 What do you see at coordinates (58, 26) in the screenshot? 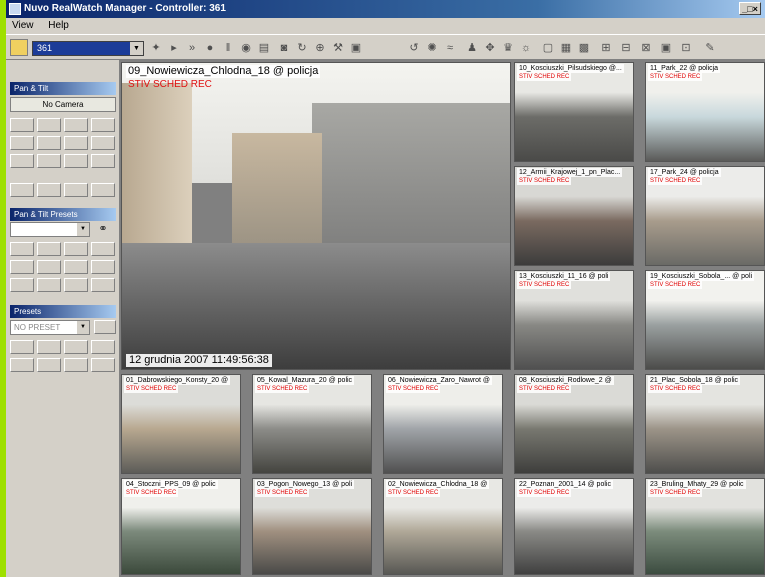
I see `menu-help: Help` at bounding box center [58, 26].